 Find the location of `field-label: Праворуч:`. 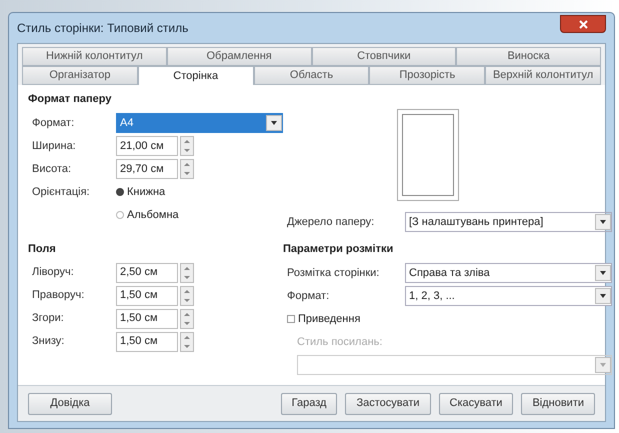

field-label: Праворуч: is located at coordinates (59, 296).